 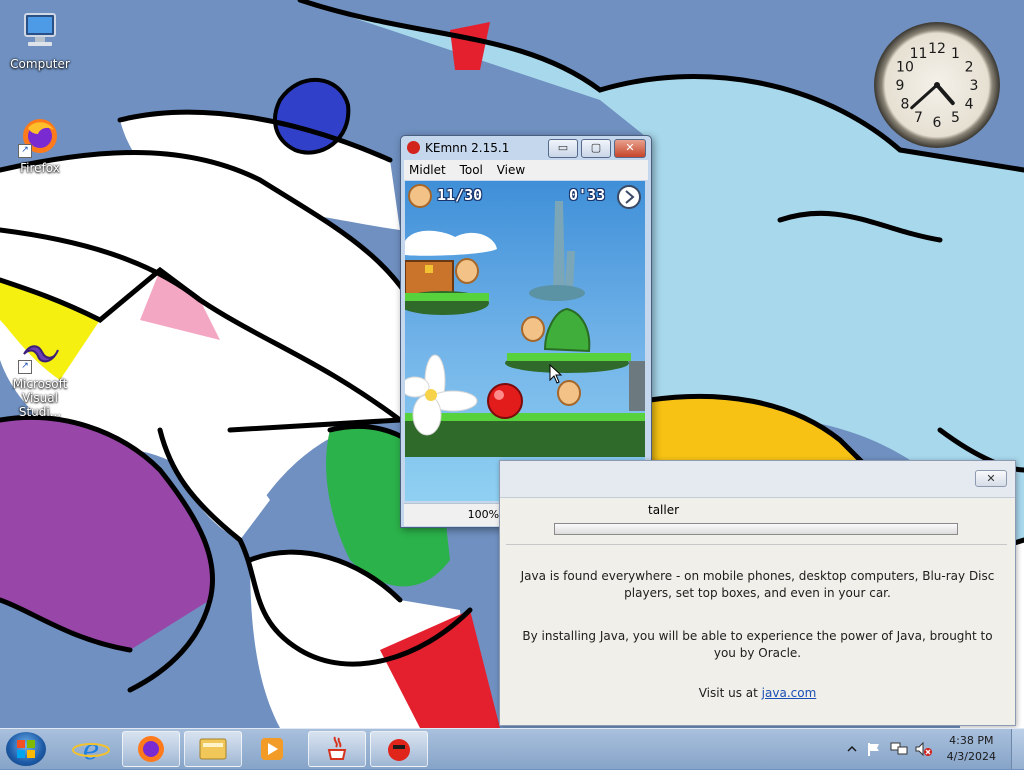 What do you see at coordinates (630, 148) in the screenshot?
I see `close-button: ✕` at bounding box center [630, 148].